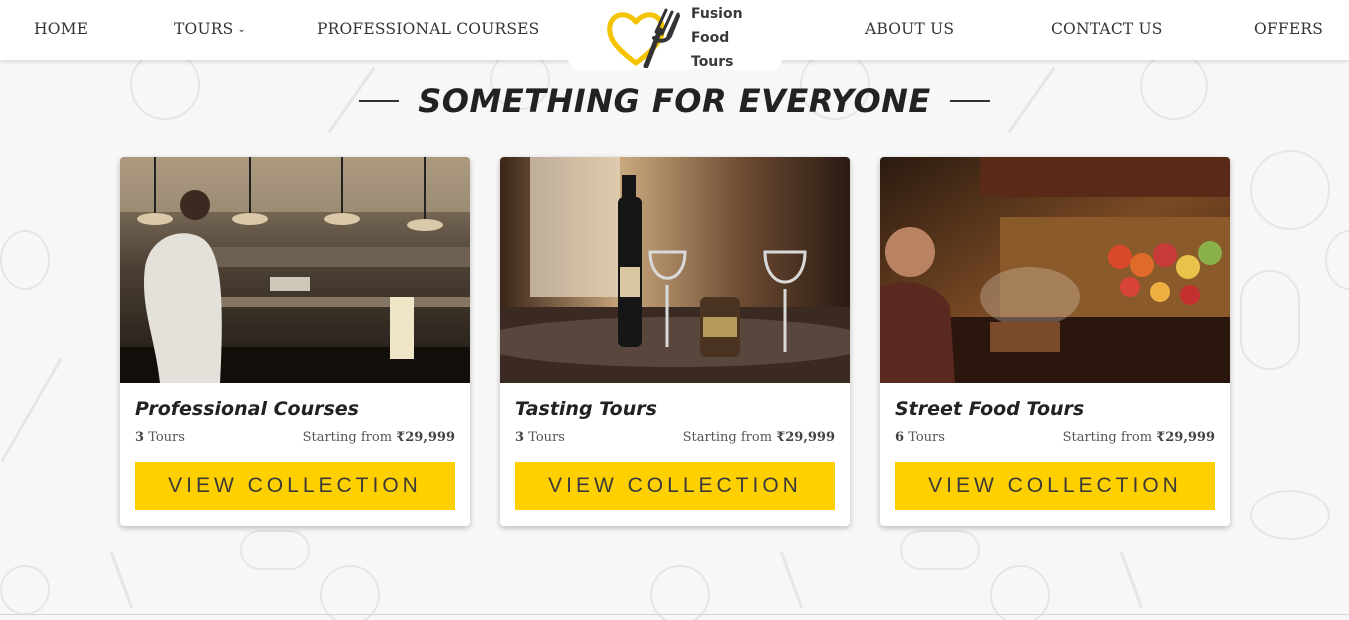  I want to click on nav-tours: TOURS ⌄, so click(210, 29).